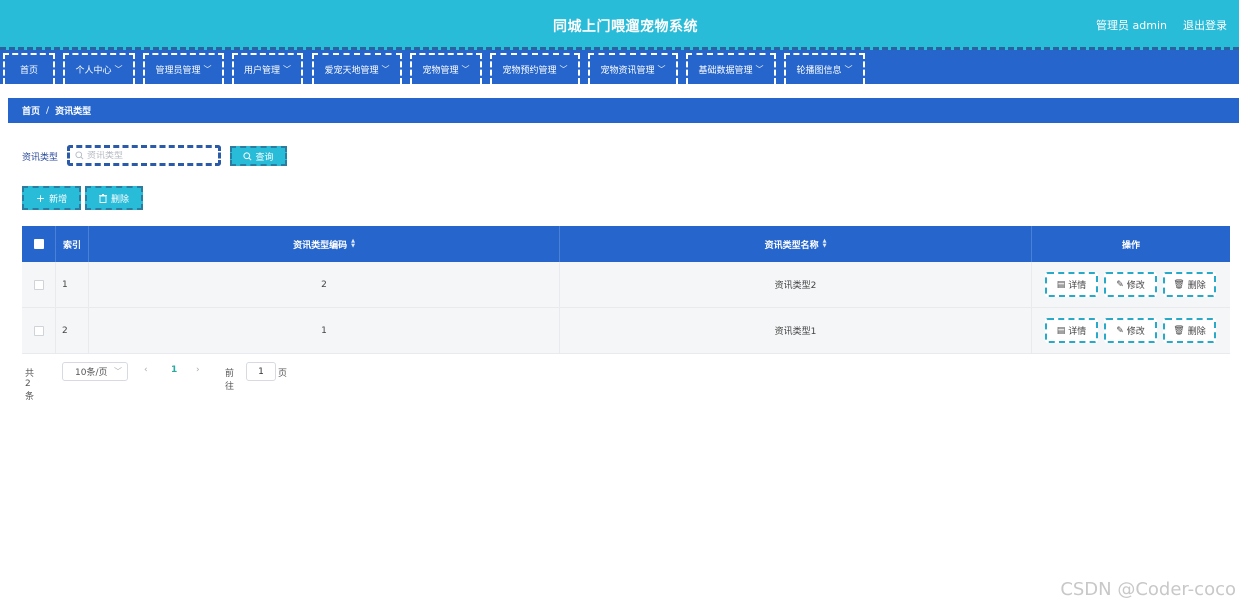 This screenshot has height=611, width=1239. I want to click on batch-delete-label: 删除, so click(119, 199).